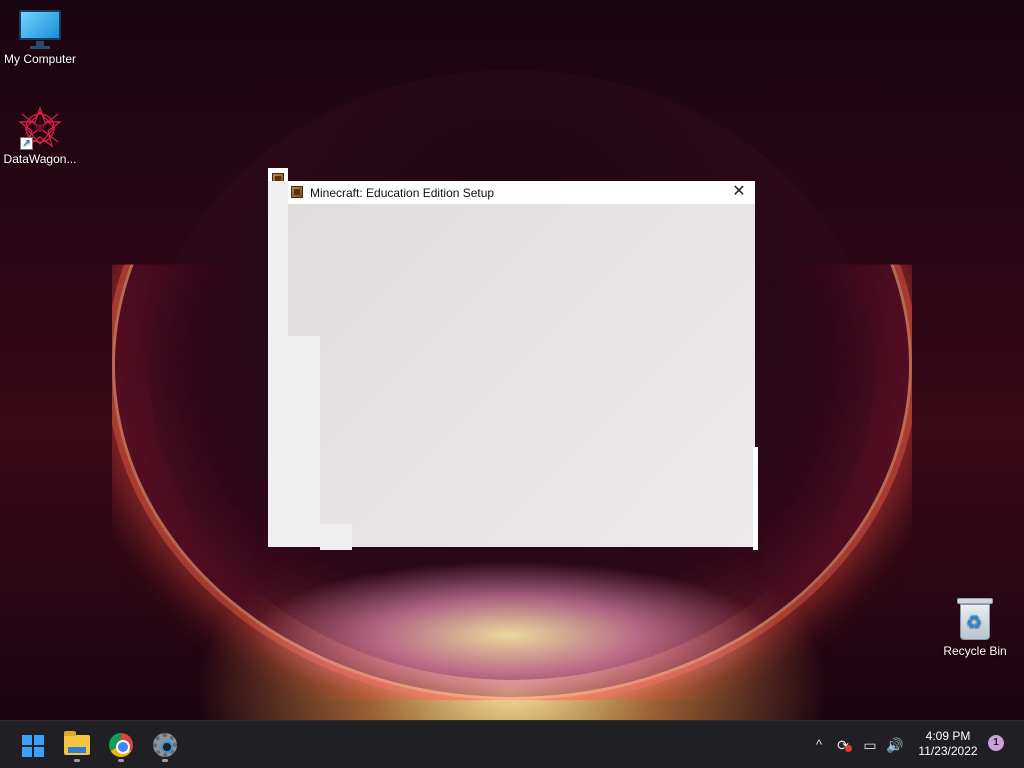 The image size is (1024, 768). Describe the element at coordinates (510, 635) in the screenshot. I see `wallpaper-glow` at that location.